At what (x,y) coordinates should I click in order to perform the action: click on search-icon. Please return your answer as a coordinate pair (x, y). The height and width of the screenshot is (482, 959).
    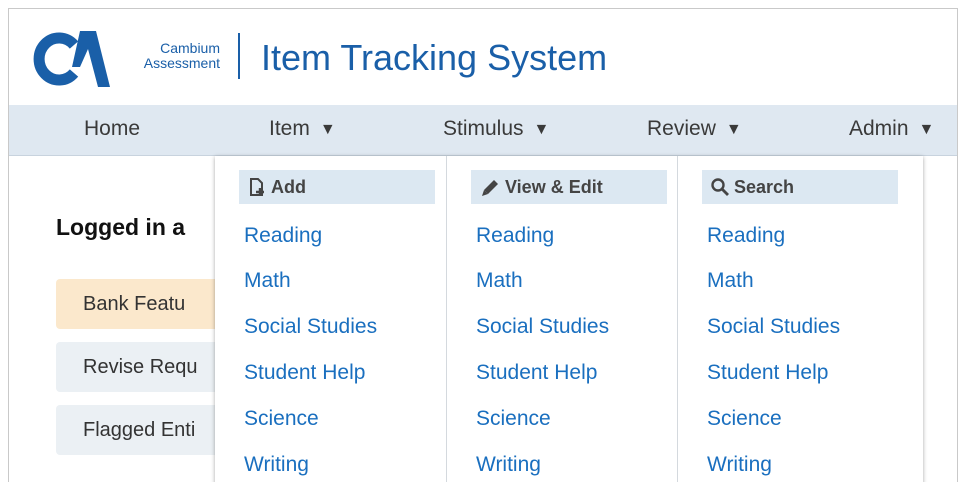
    Looking at the image, I should click on (720, 187).